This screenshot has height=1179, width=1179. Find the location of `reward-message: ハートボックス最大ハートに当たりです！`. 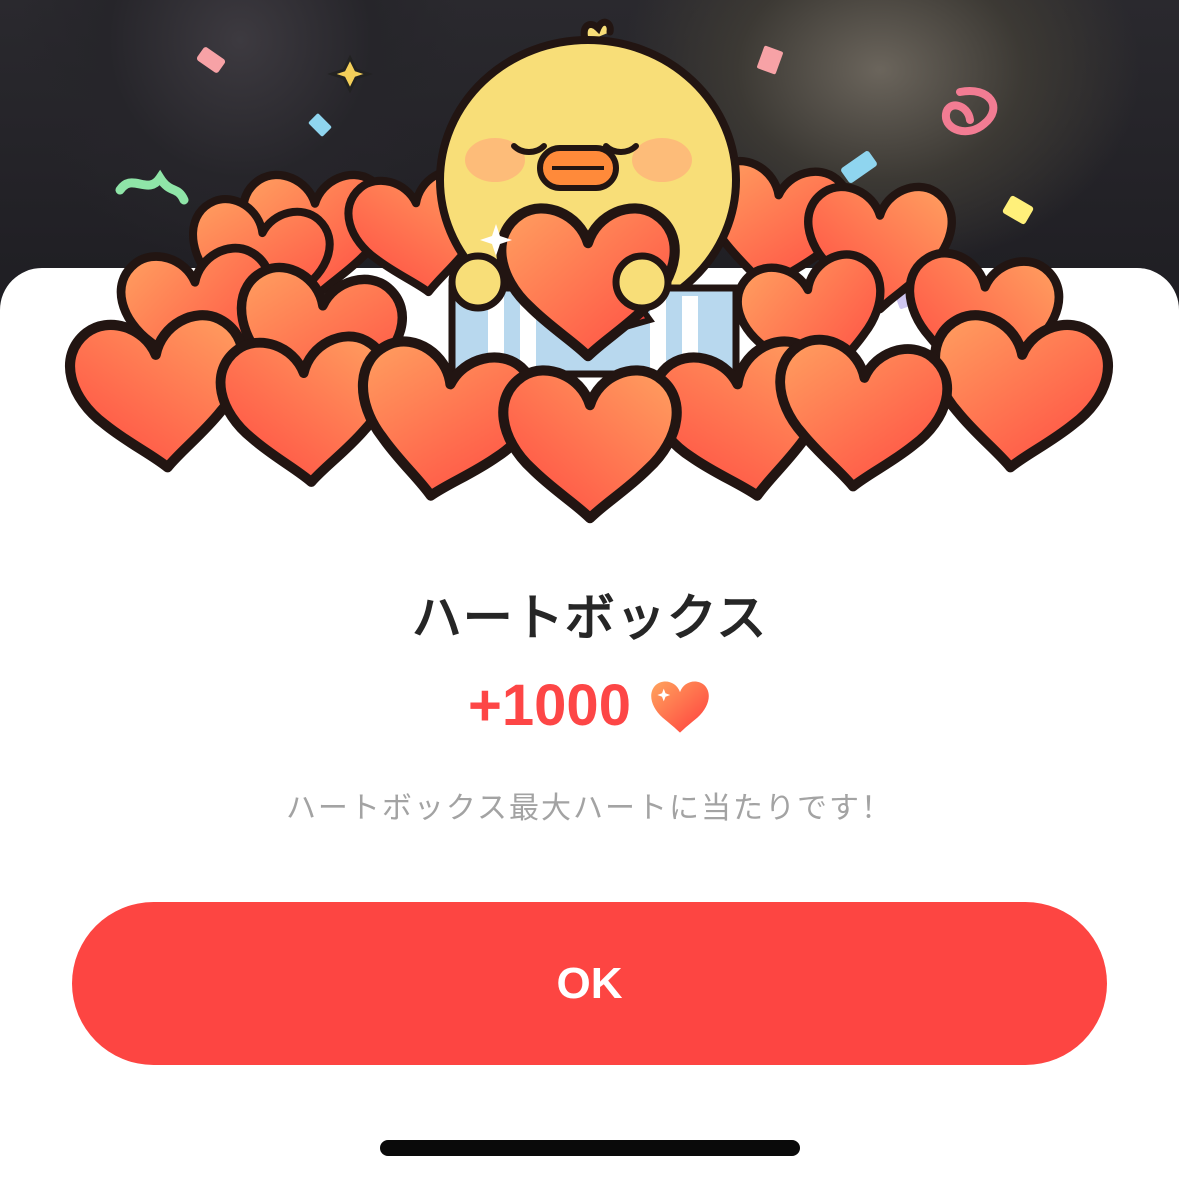

reward-message: ハートボックス最大ハートに当たりです！ is located at coordinates (589, 808).